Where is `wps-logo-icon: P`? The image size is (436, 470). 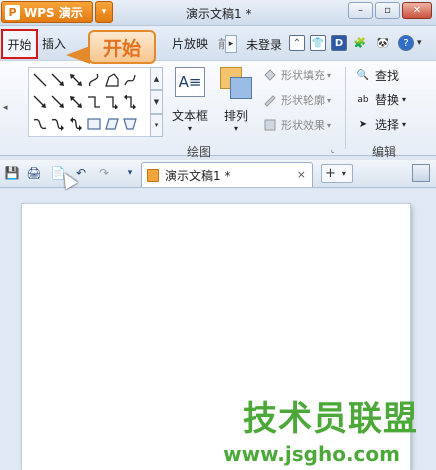
wps-logo-icon: P is located at coordinates (12, 12).